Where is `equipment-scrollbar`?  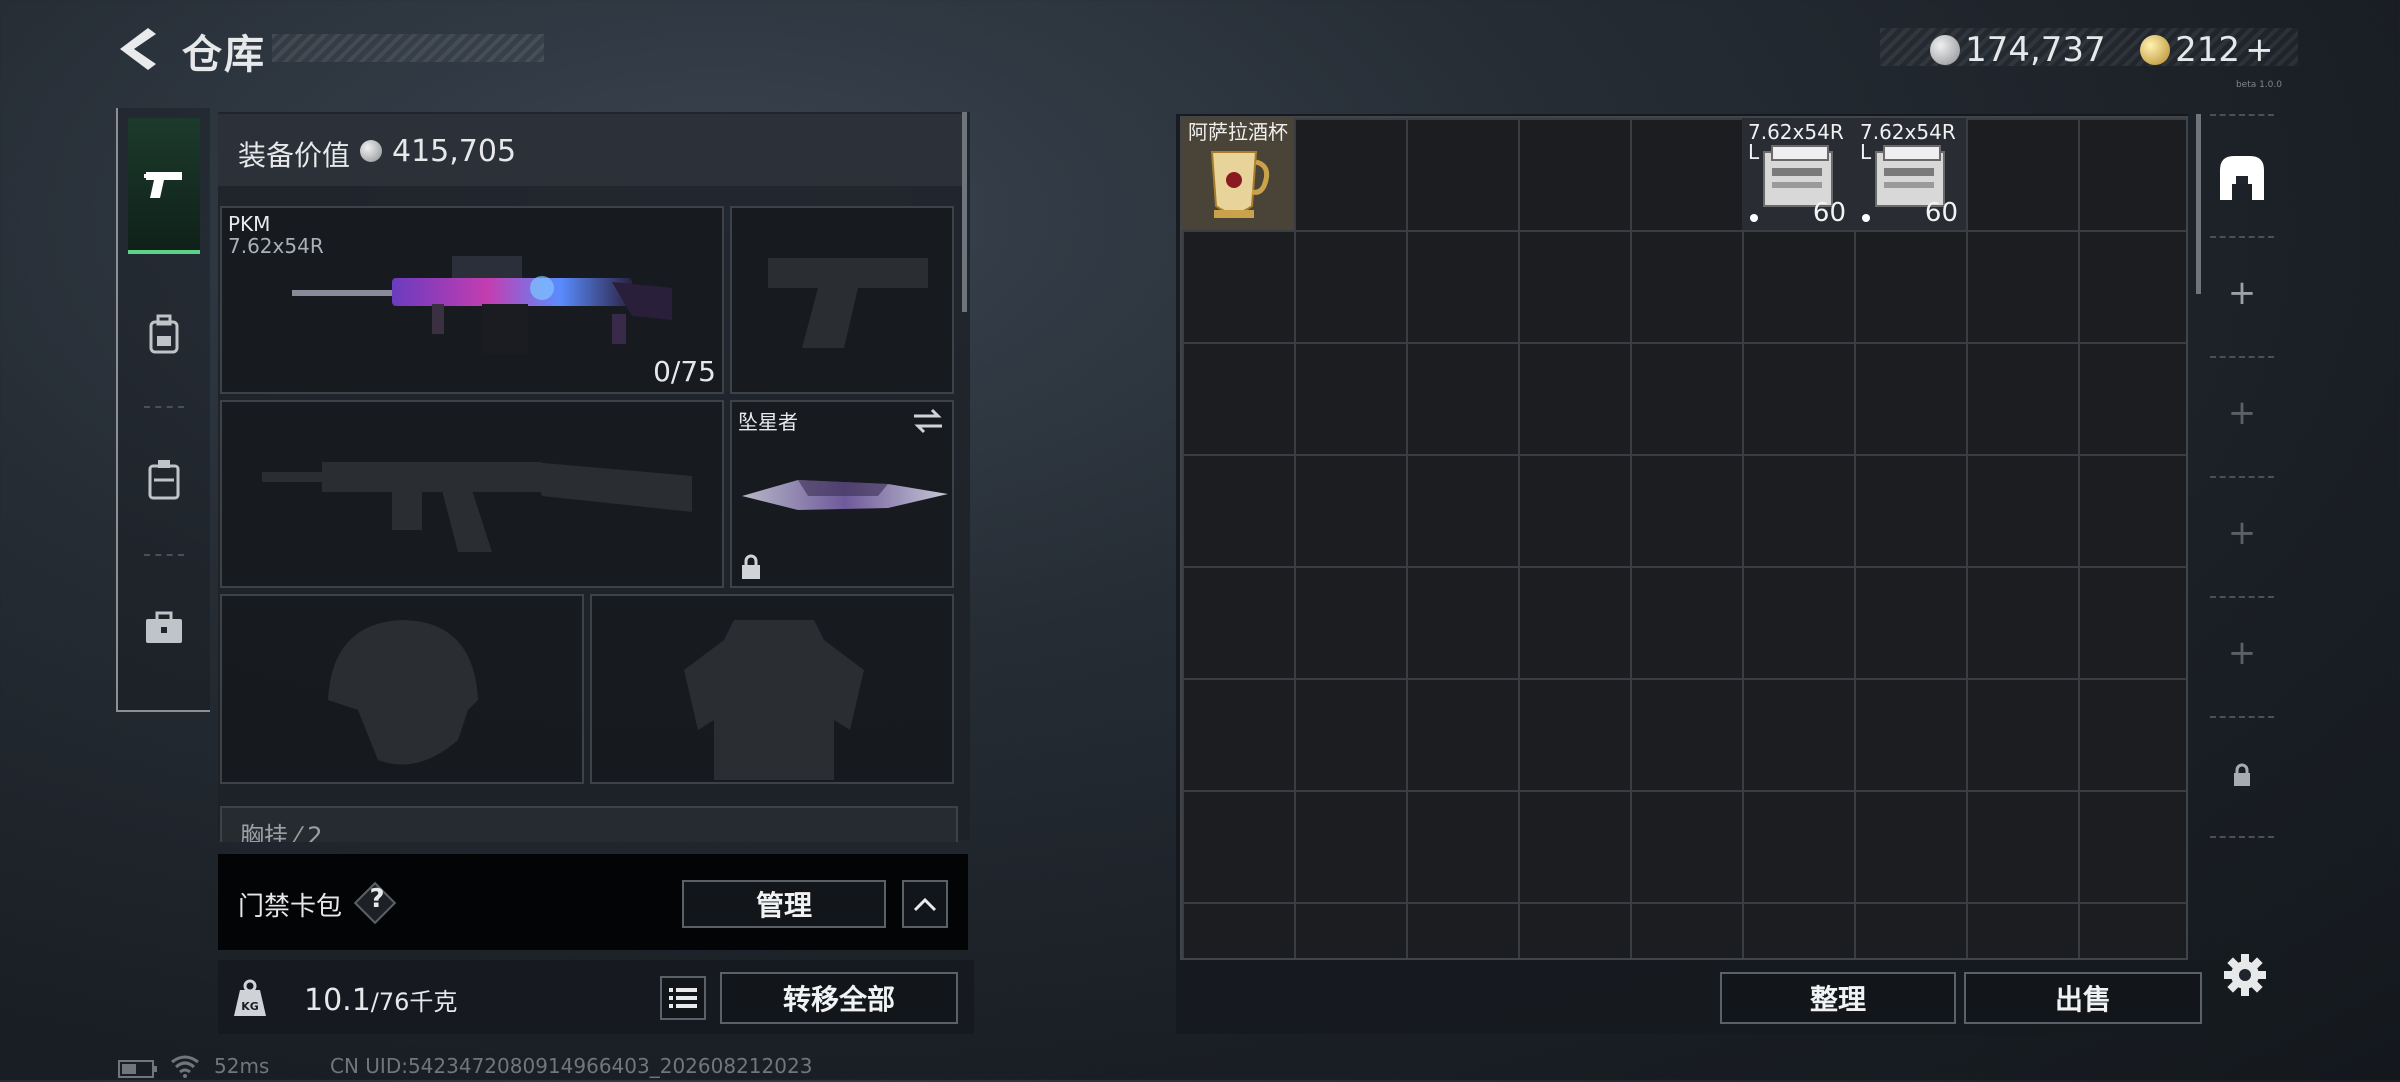
equipment-scrollbar is located at coordinates (964, 212).